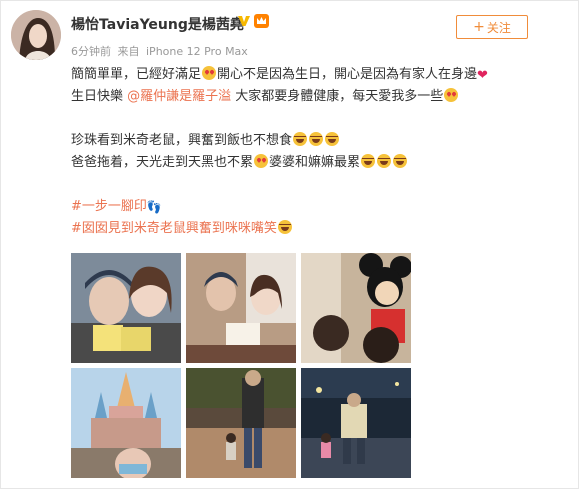 The height and width of the screenshot is (489, 579). I want to click on post-source: iPhone 12 Pro Max, so click(197, 51).